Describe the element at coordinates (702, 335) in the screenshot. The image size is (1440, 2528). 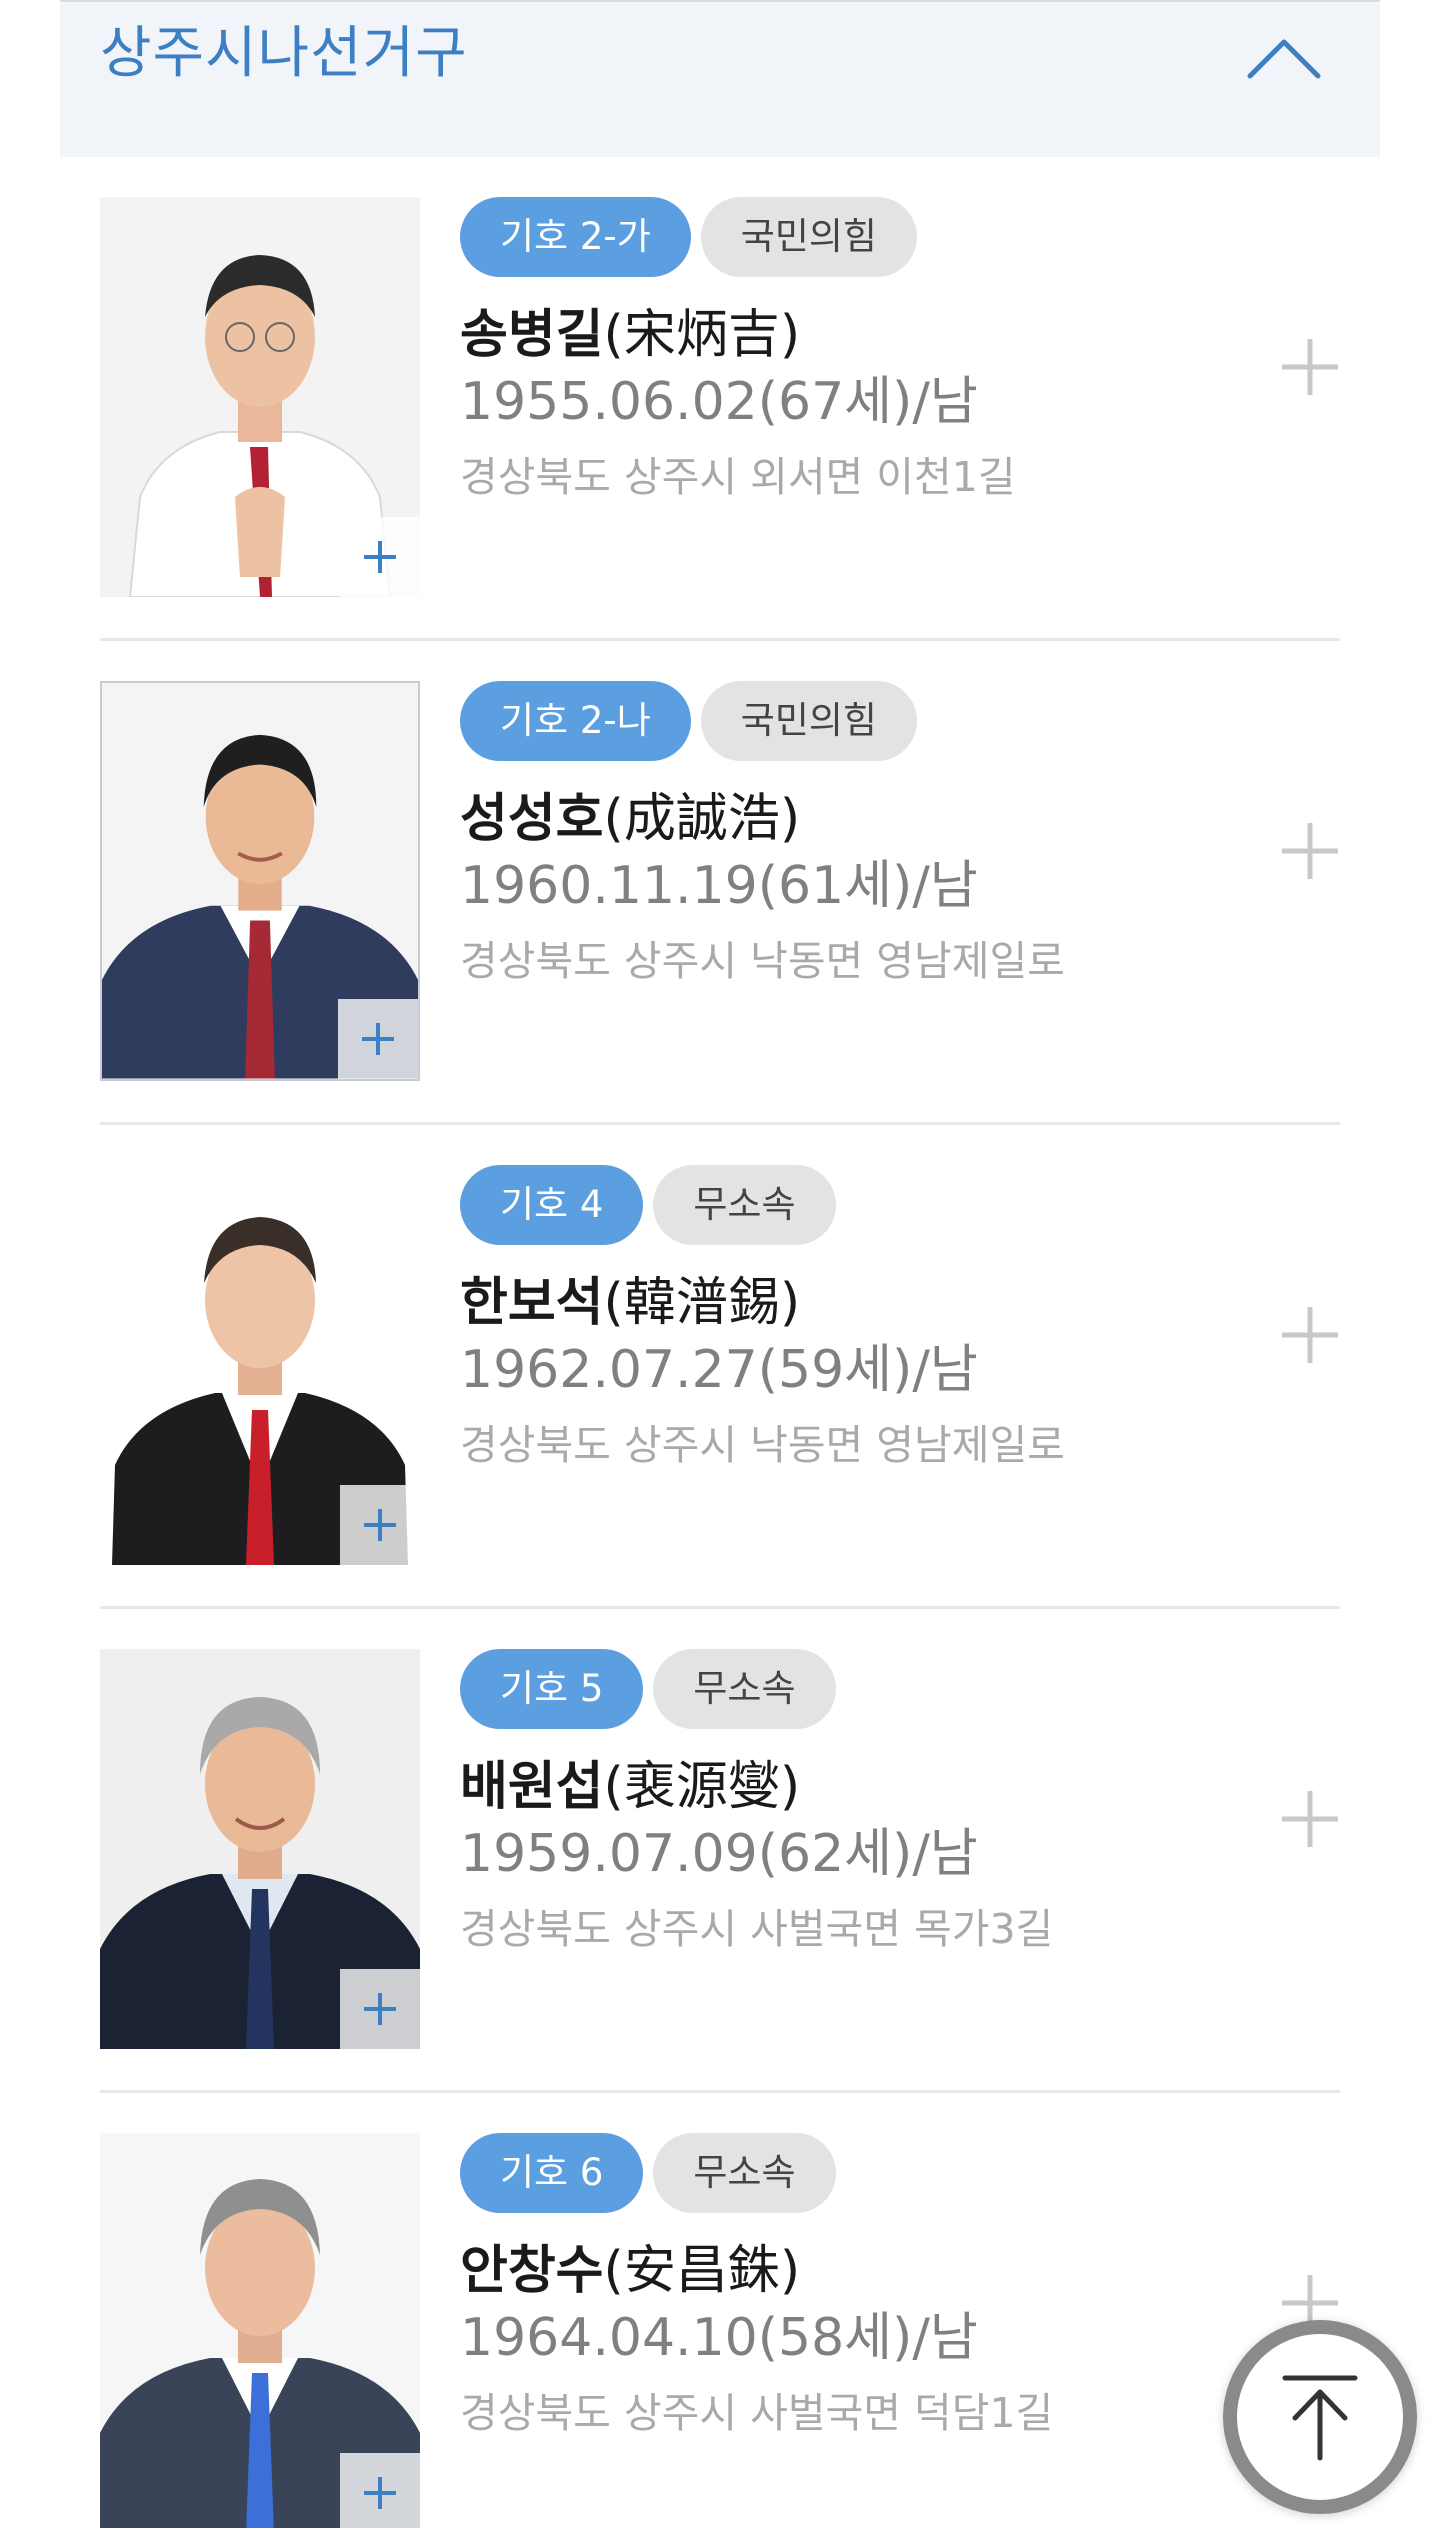
I see `candidate-hanja: (宋炳吉)` at that location.